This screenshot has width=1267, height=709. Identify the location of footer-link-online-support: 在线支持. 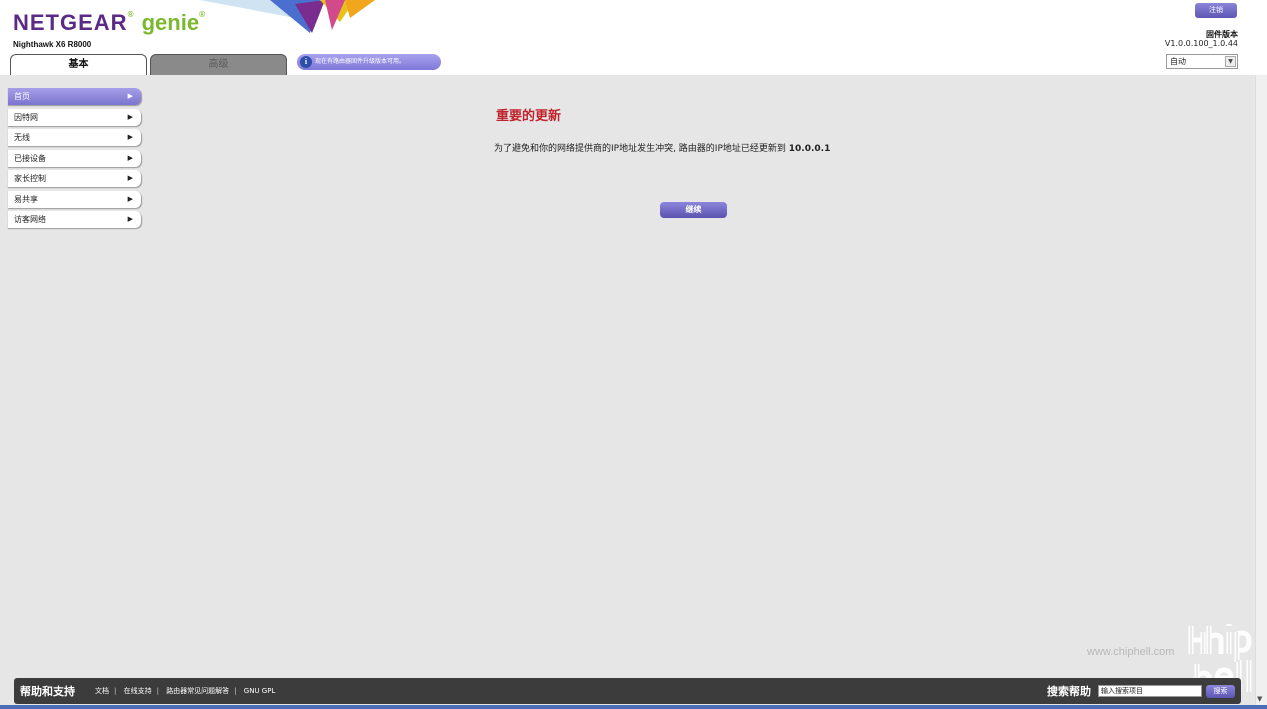
(138, 691).